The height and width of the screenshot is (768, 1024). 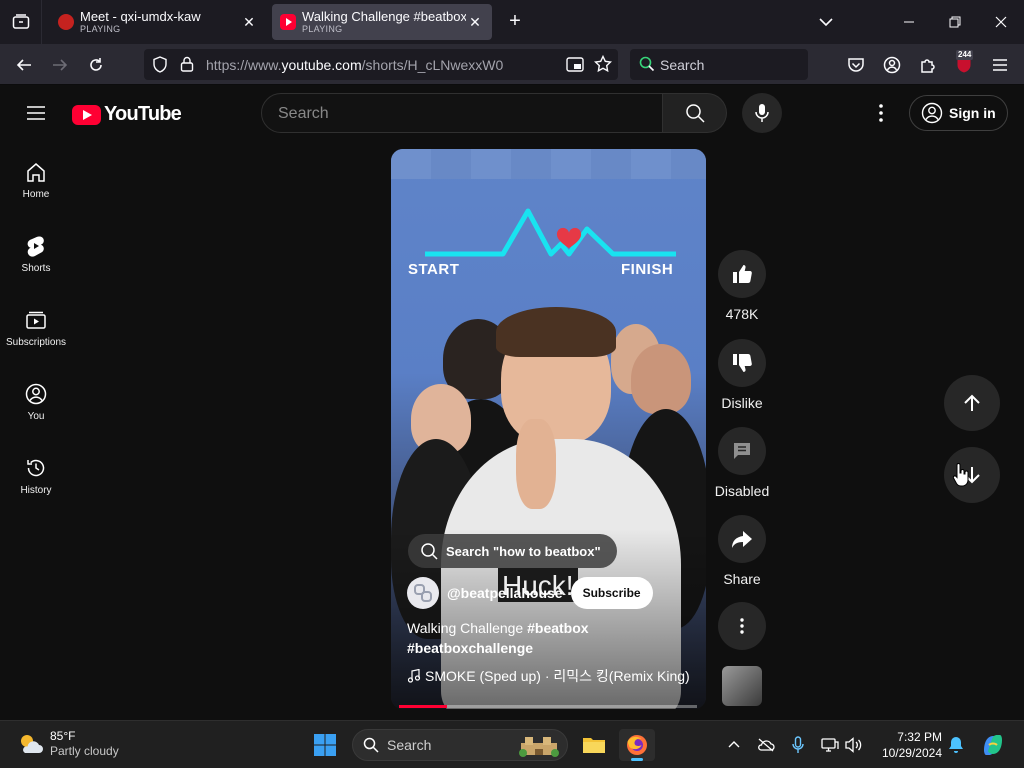 I want to click on sidebar-item-shorts: Shorts, so click(x=36, y=252).